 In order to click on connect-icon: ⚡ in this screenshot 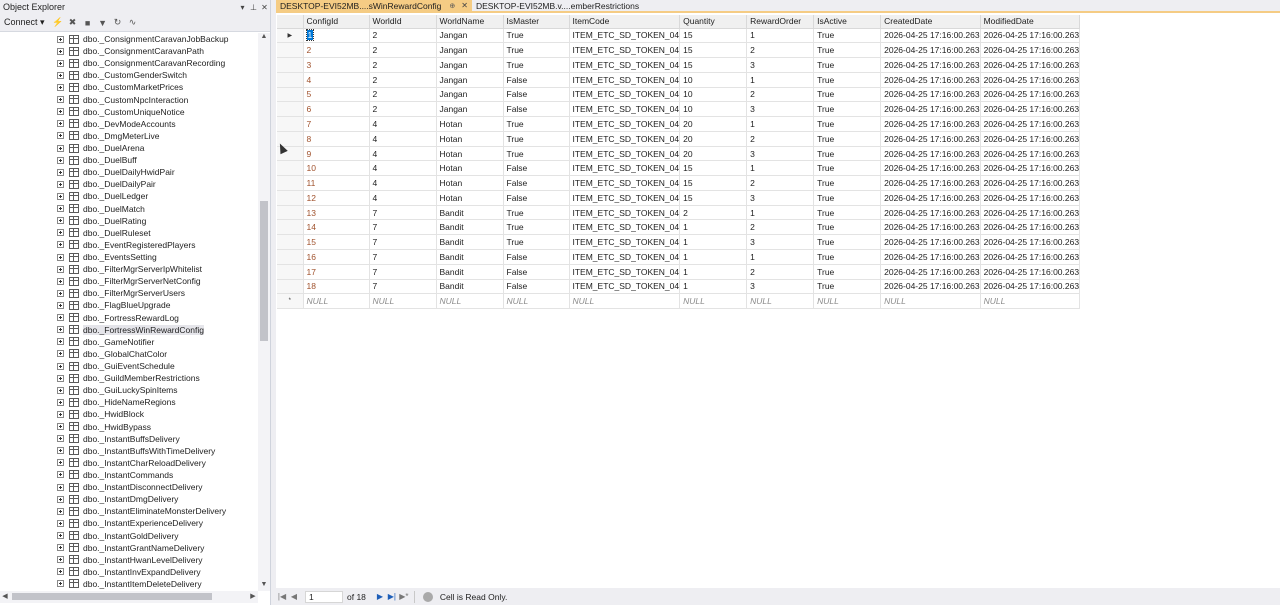, I will do `click(58, 23)`.